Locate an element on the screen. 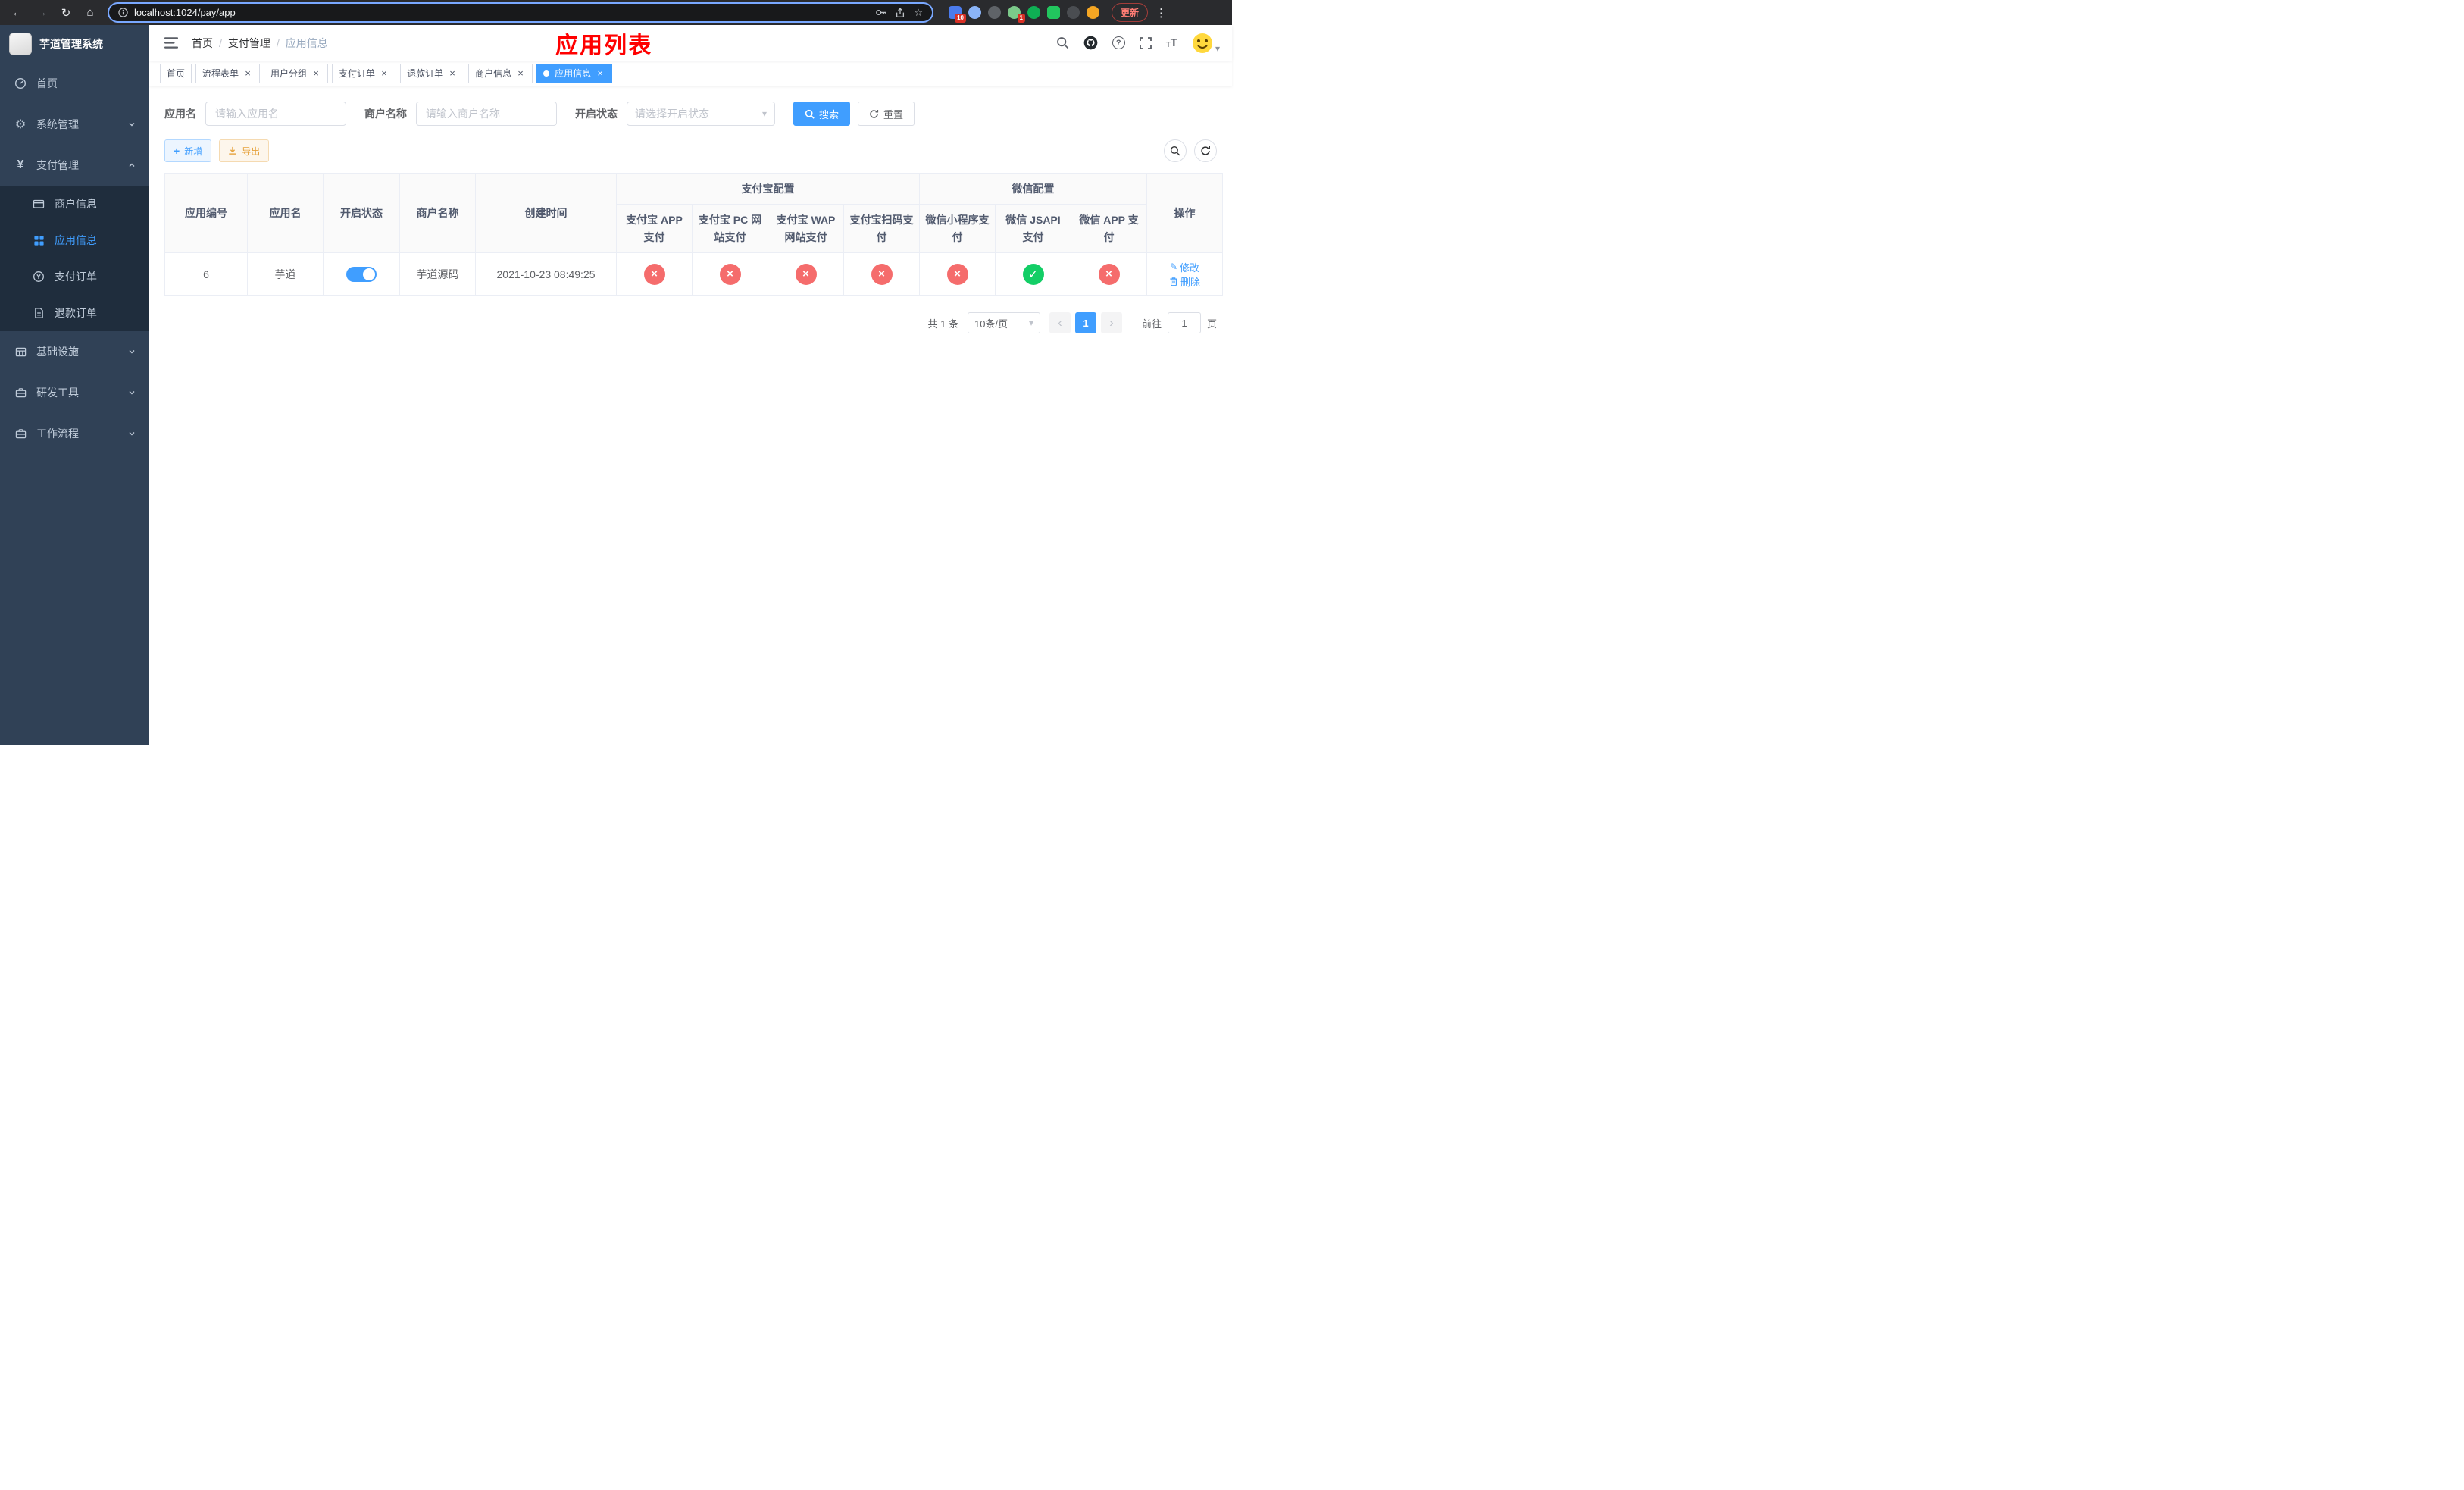 This screenshot has height=1490, width=2464. goto-label: 前往 is located at coordinates (1151, 324).